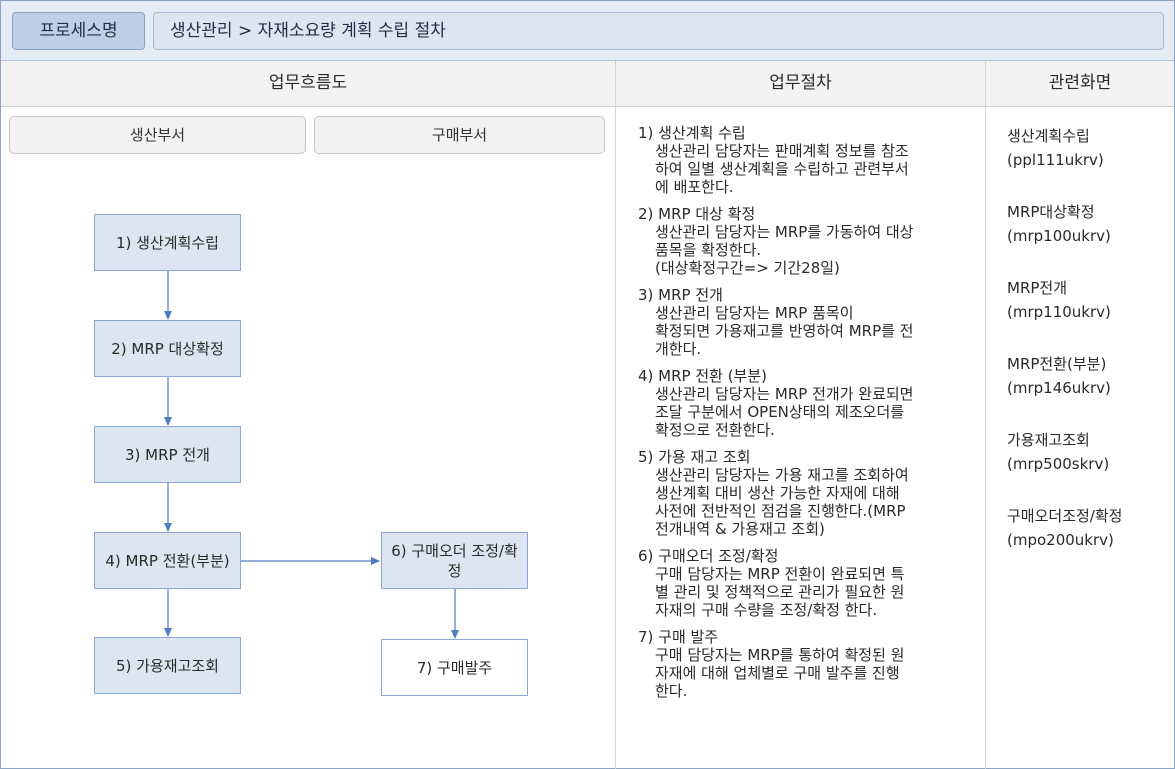  I want to click on related-screen-link: MRP전환(부분) (mrp146ukrv), so click(1087, 376).